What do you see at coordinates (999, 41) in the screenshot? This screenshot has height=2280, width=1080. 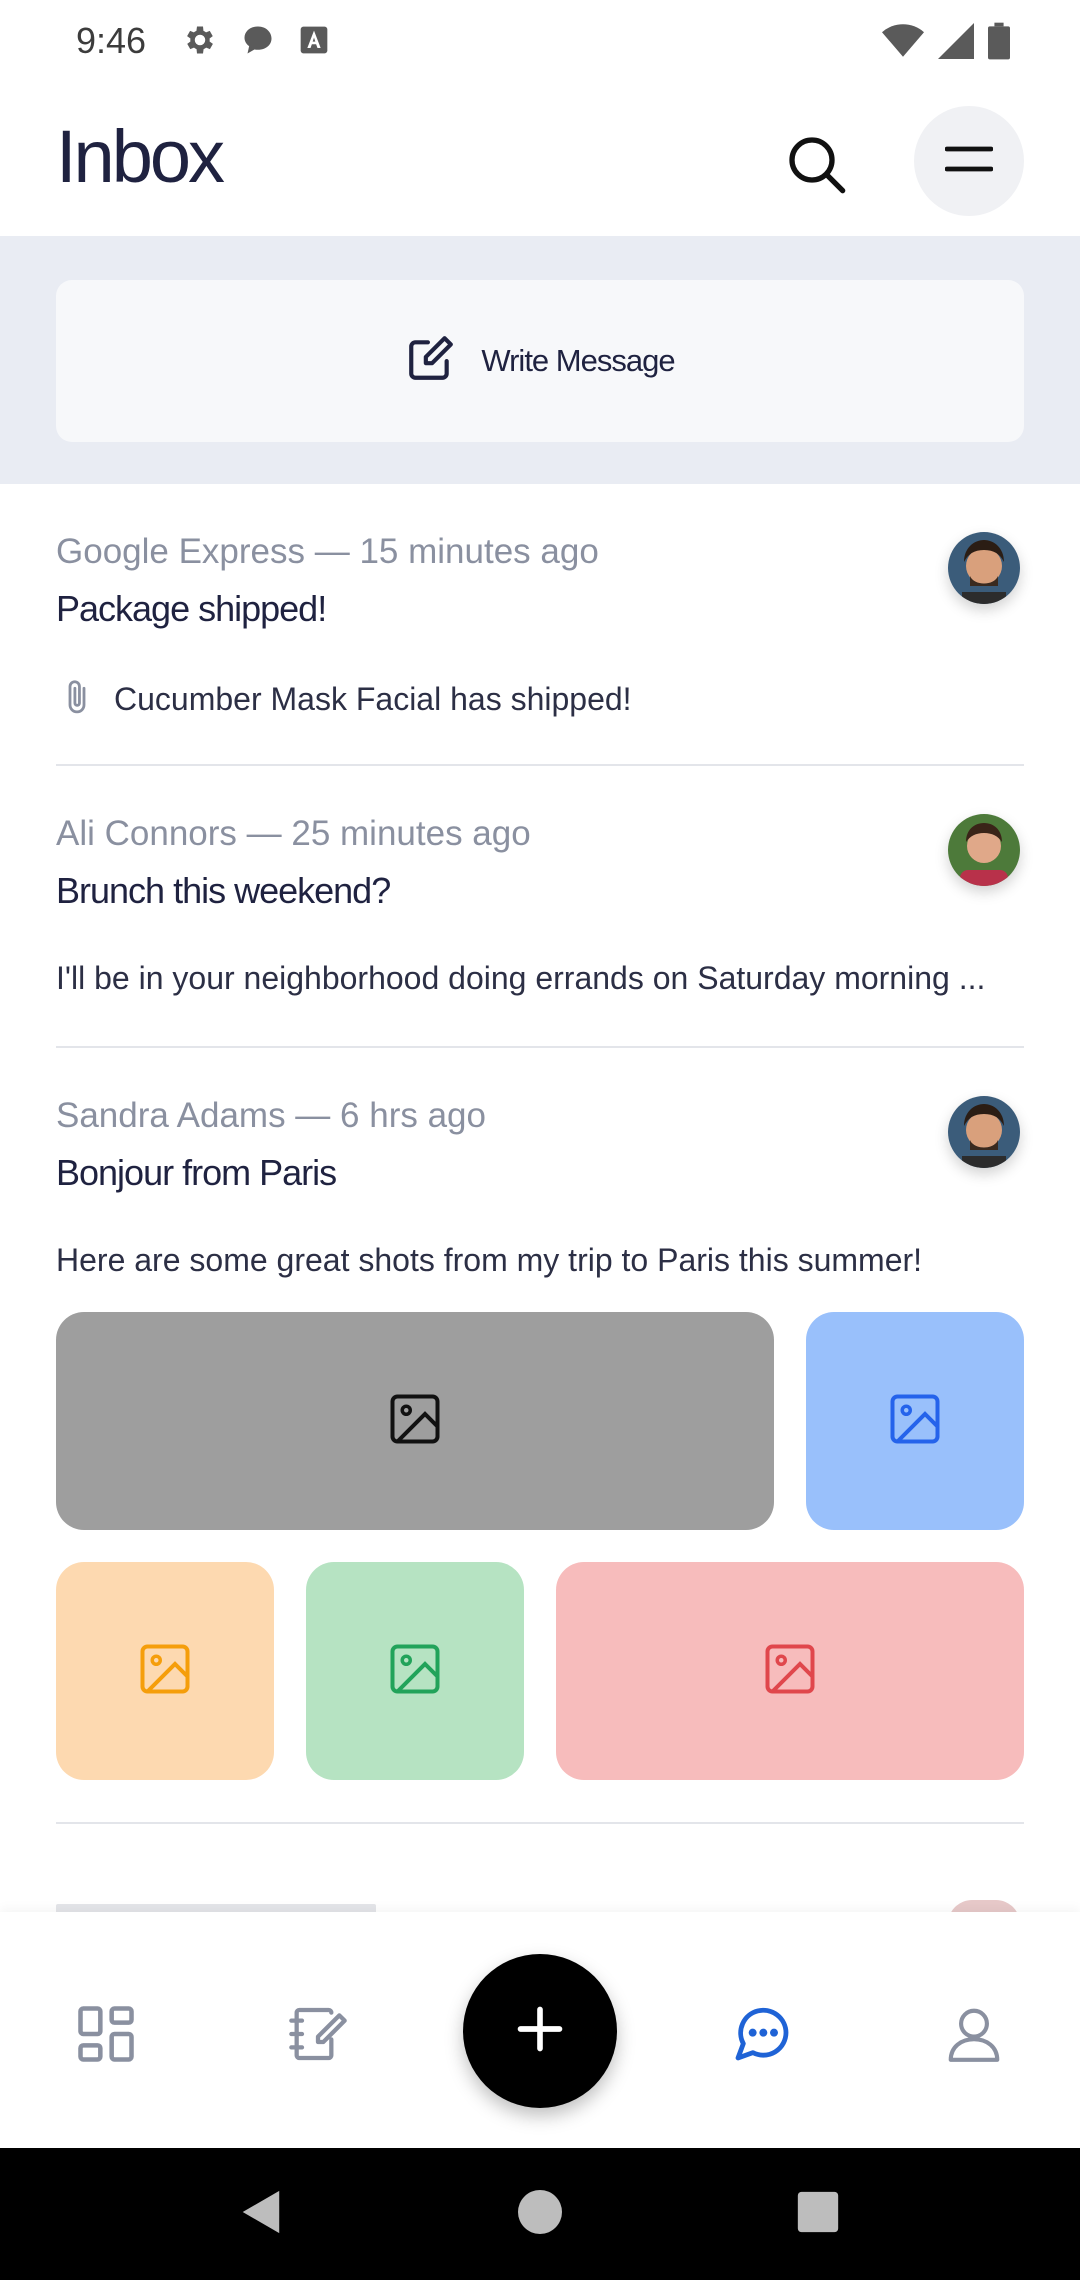 I see `battery-icon` at bounding box center [999, 41].